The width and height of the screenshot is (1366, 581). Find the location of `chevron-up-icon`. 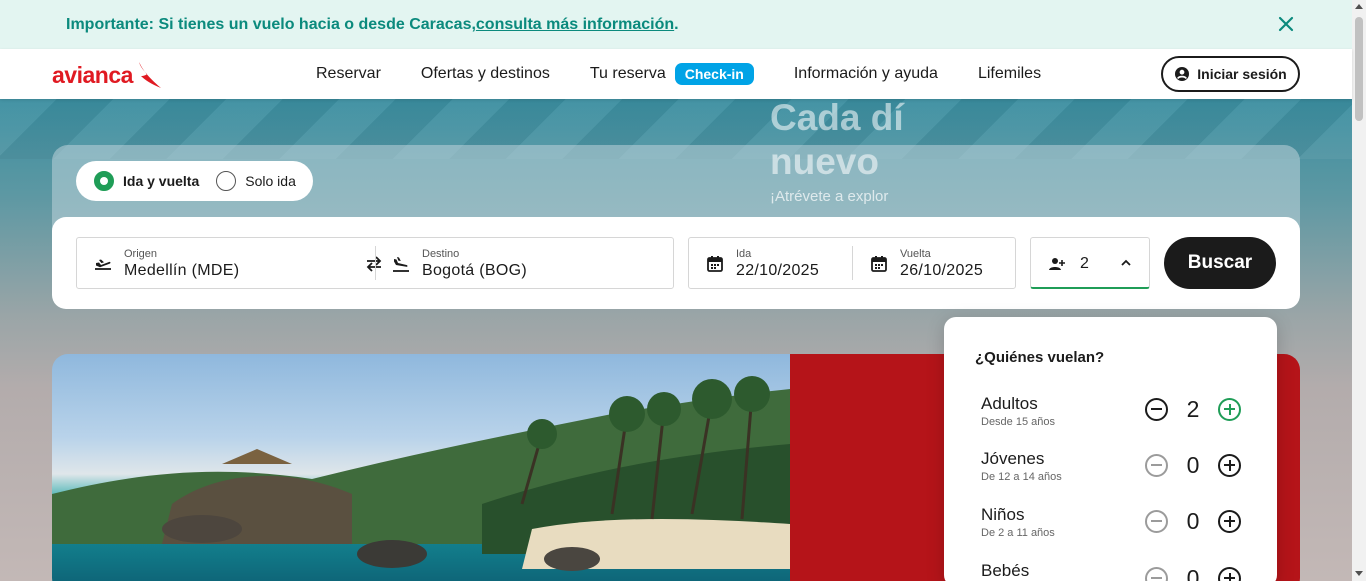

chevron-up-icon is located at coordinates (1126, 263).